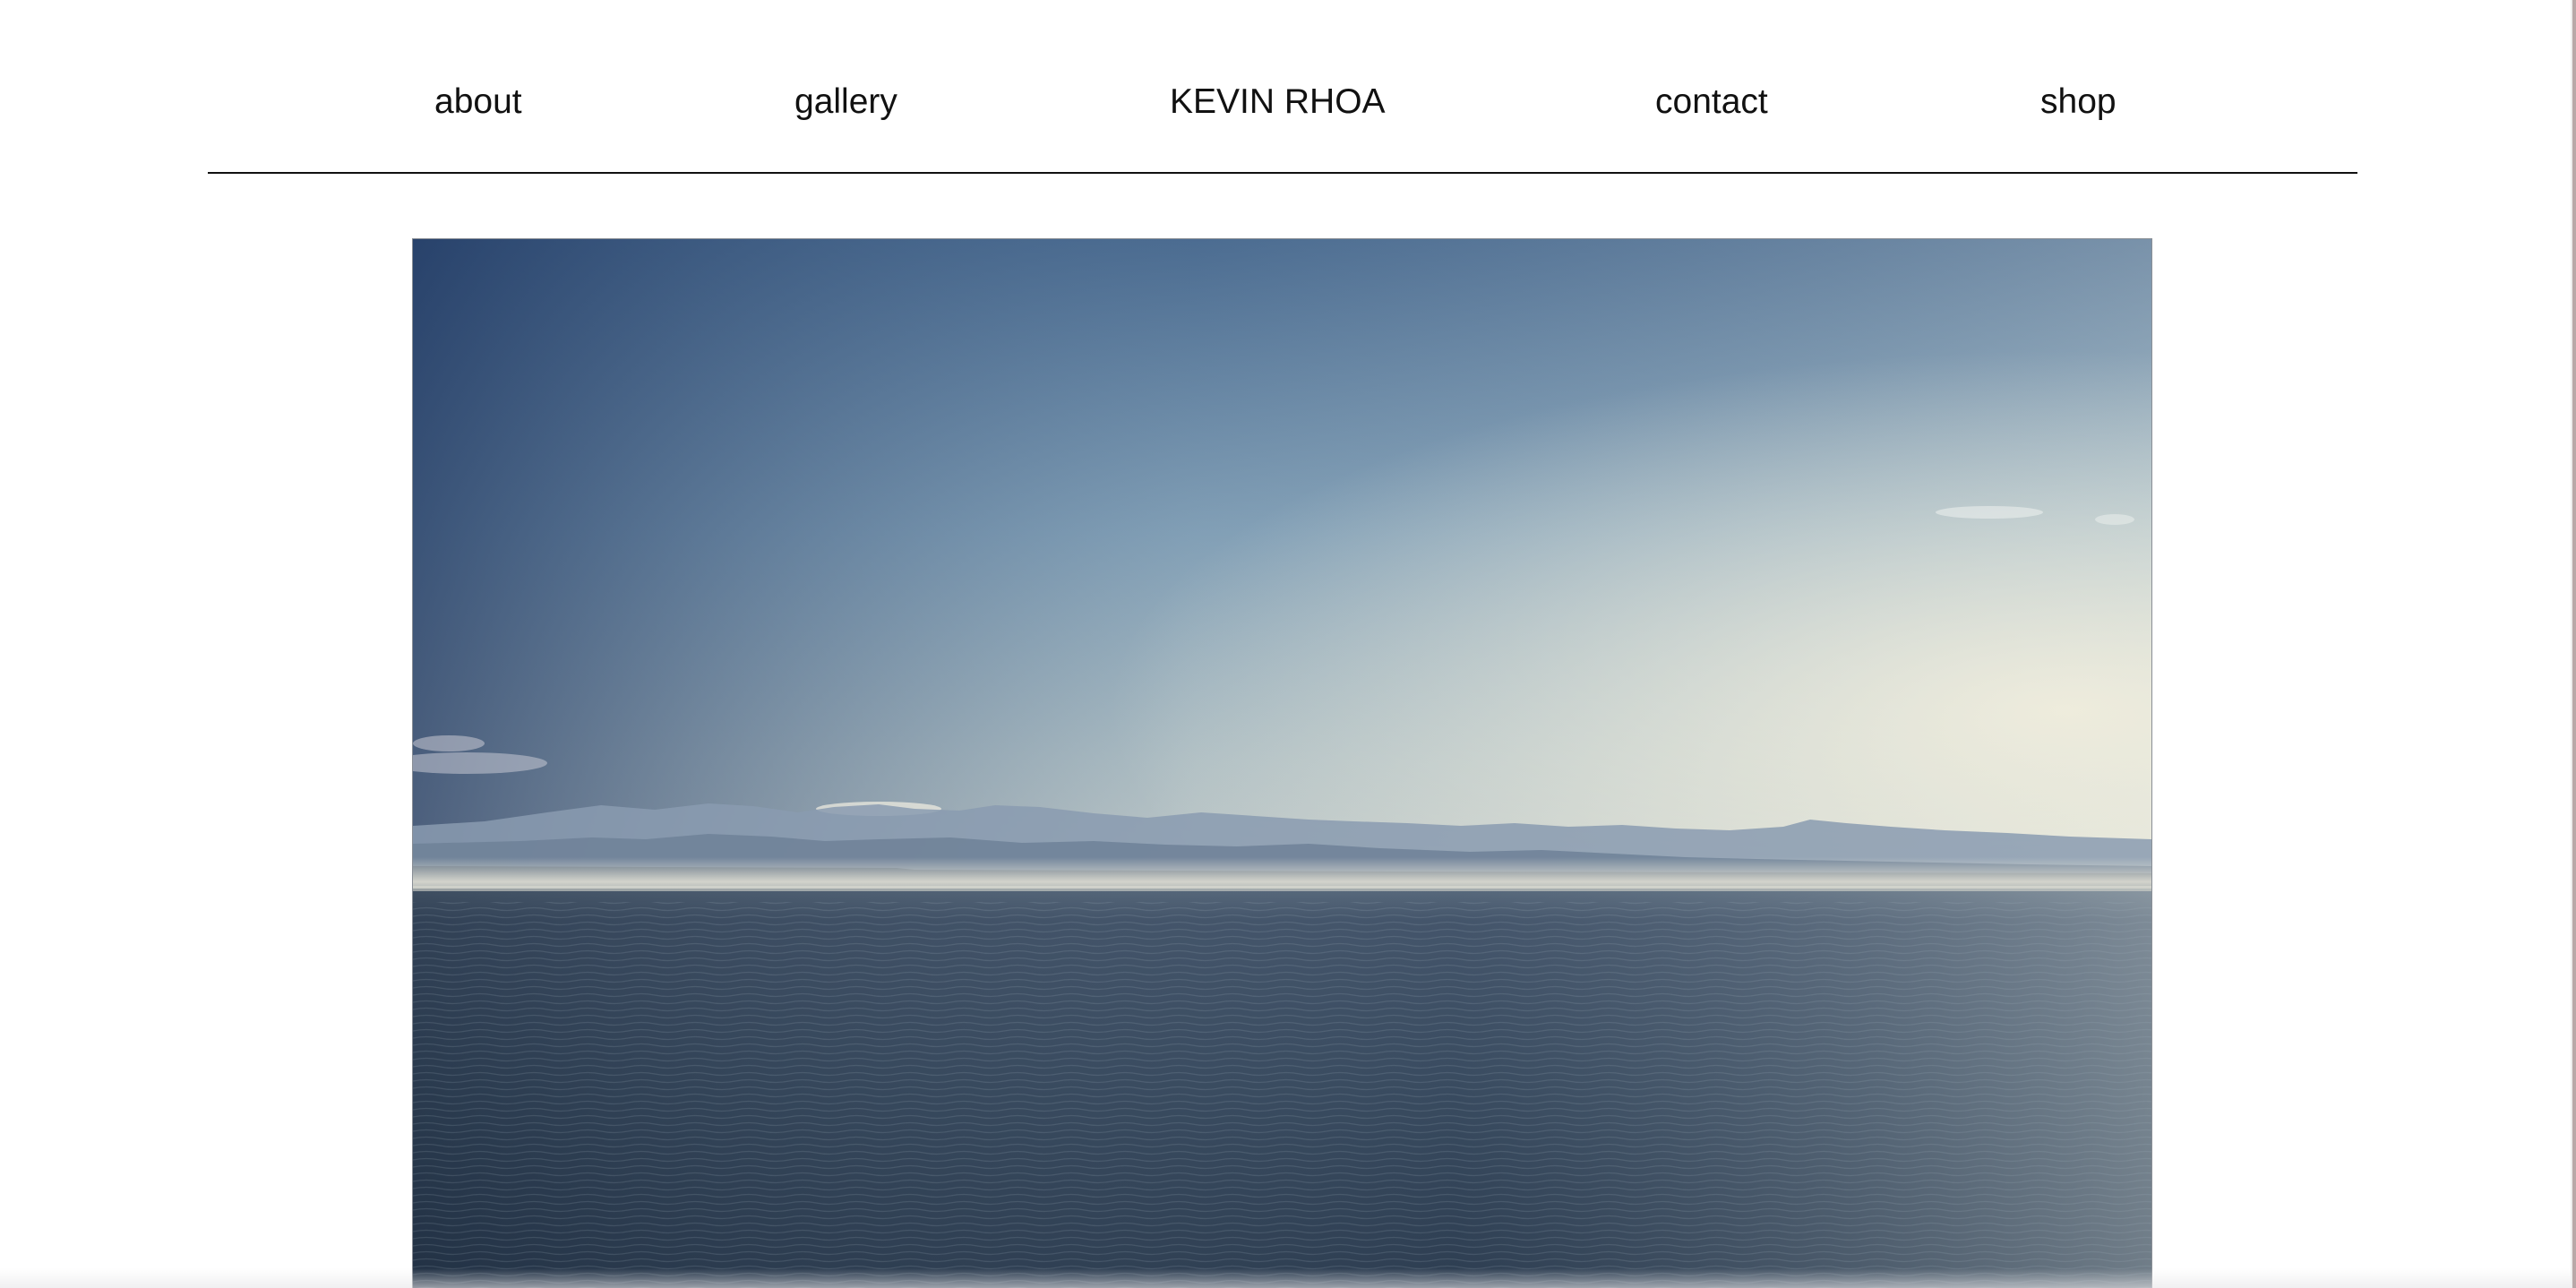 This screenshot has width=2576, height=1288. What do you see at coordinates (2574, 644) in the screenshot?
I see `window-edge` at bounding box center [2574, 644].